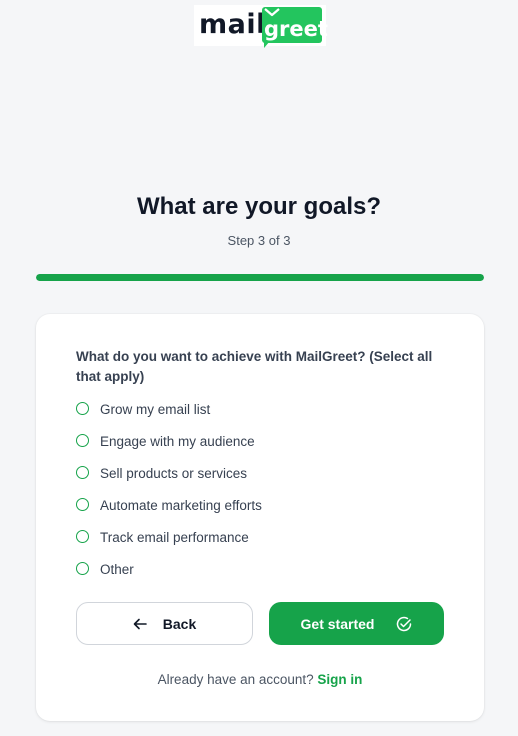  What do you see at coordinates (267, 44) in the screenshot?
I see `logo-speech-tail` at bounding box center [267, 44].